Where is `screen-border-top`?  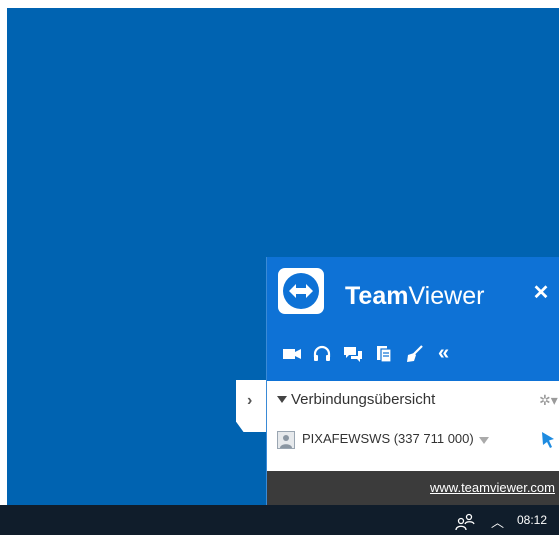 screen-border-top is located at coordinates (279, 4).